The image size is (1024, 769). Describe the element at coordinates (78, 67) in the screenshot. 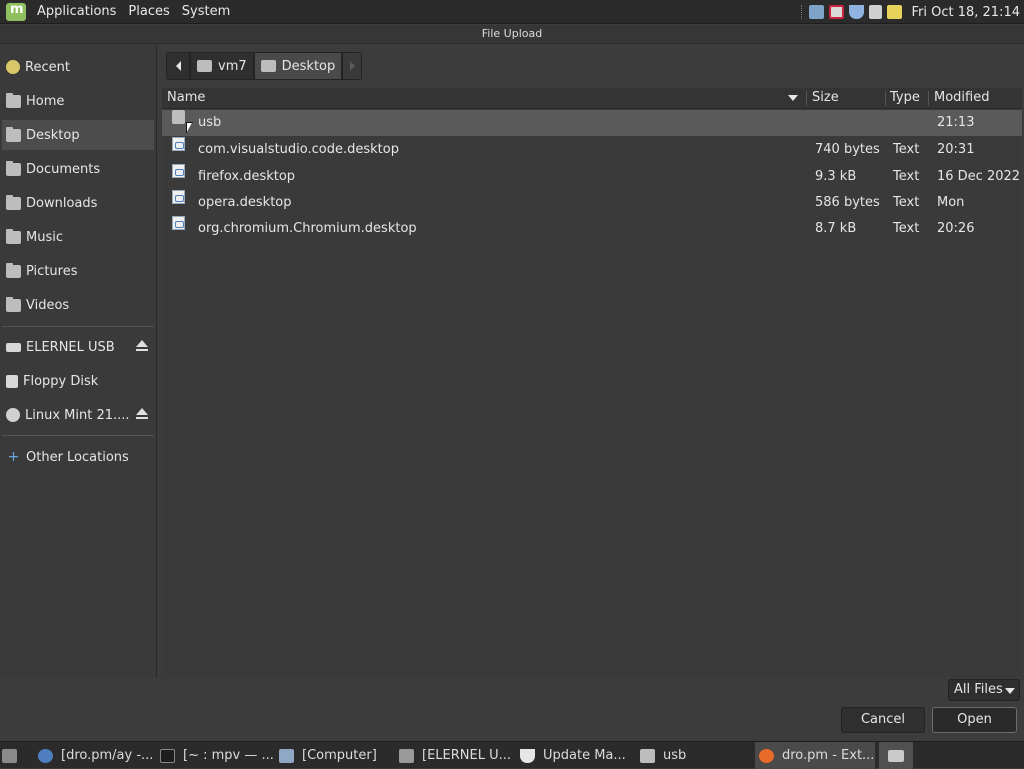

I see `sidebar-item-recent: Recent` at that location.